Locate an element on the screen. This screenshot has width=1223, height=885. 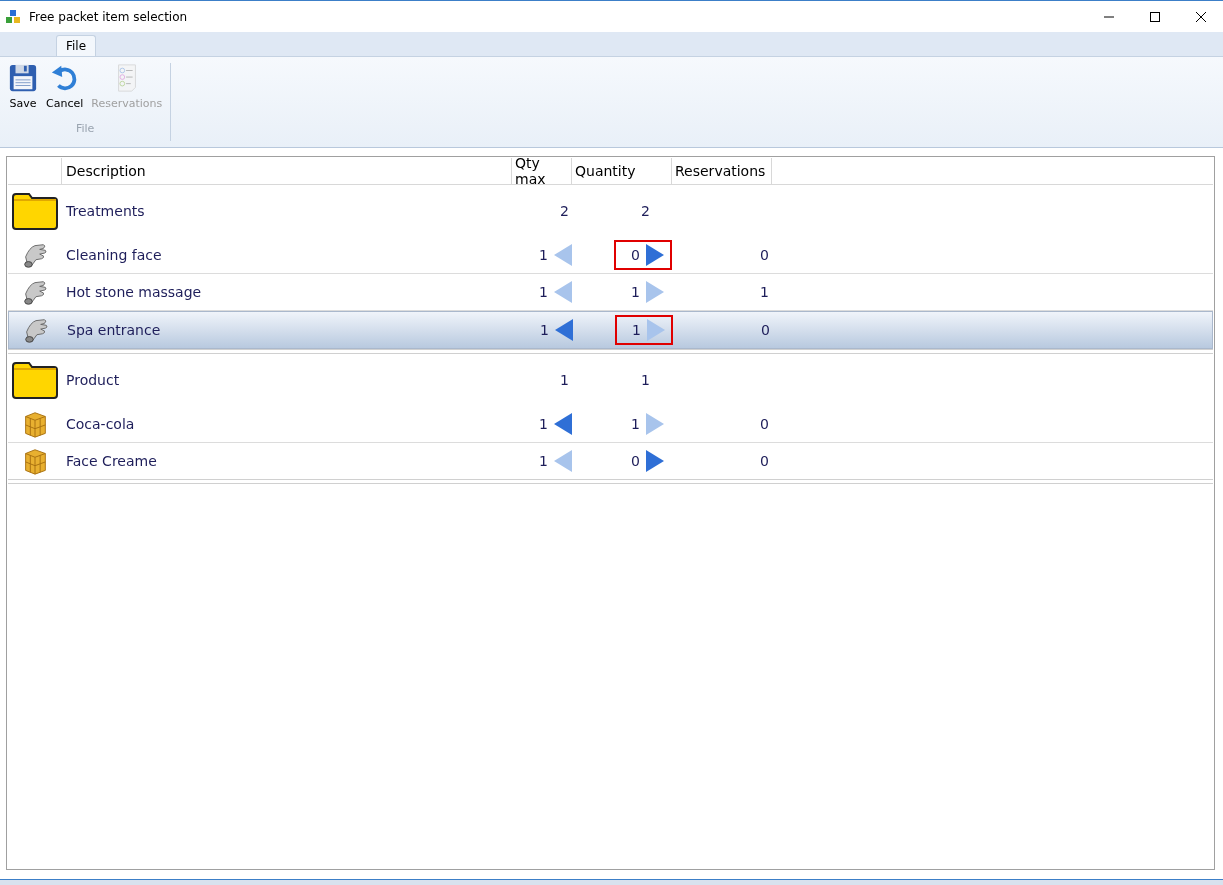
reservations-value: 1 is located at coordinates (764, 292).